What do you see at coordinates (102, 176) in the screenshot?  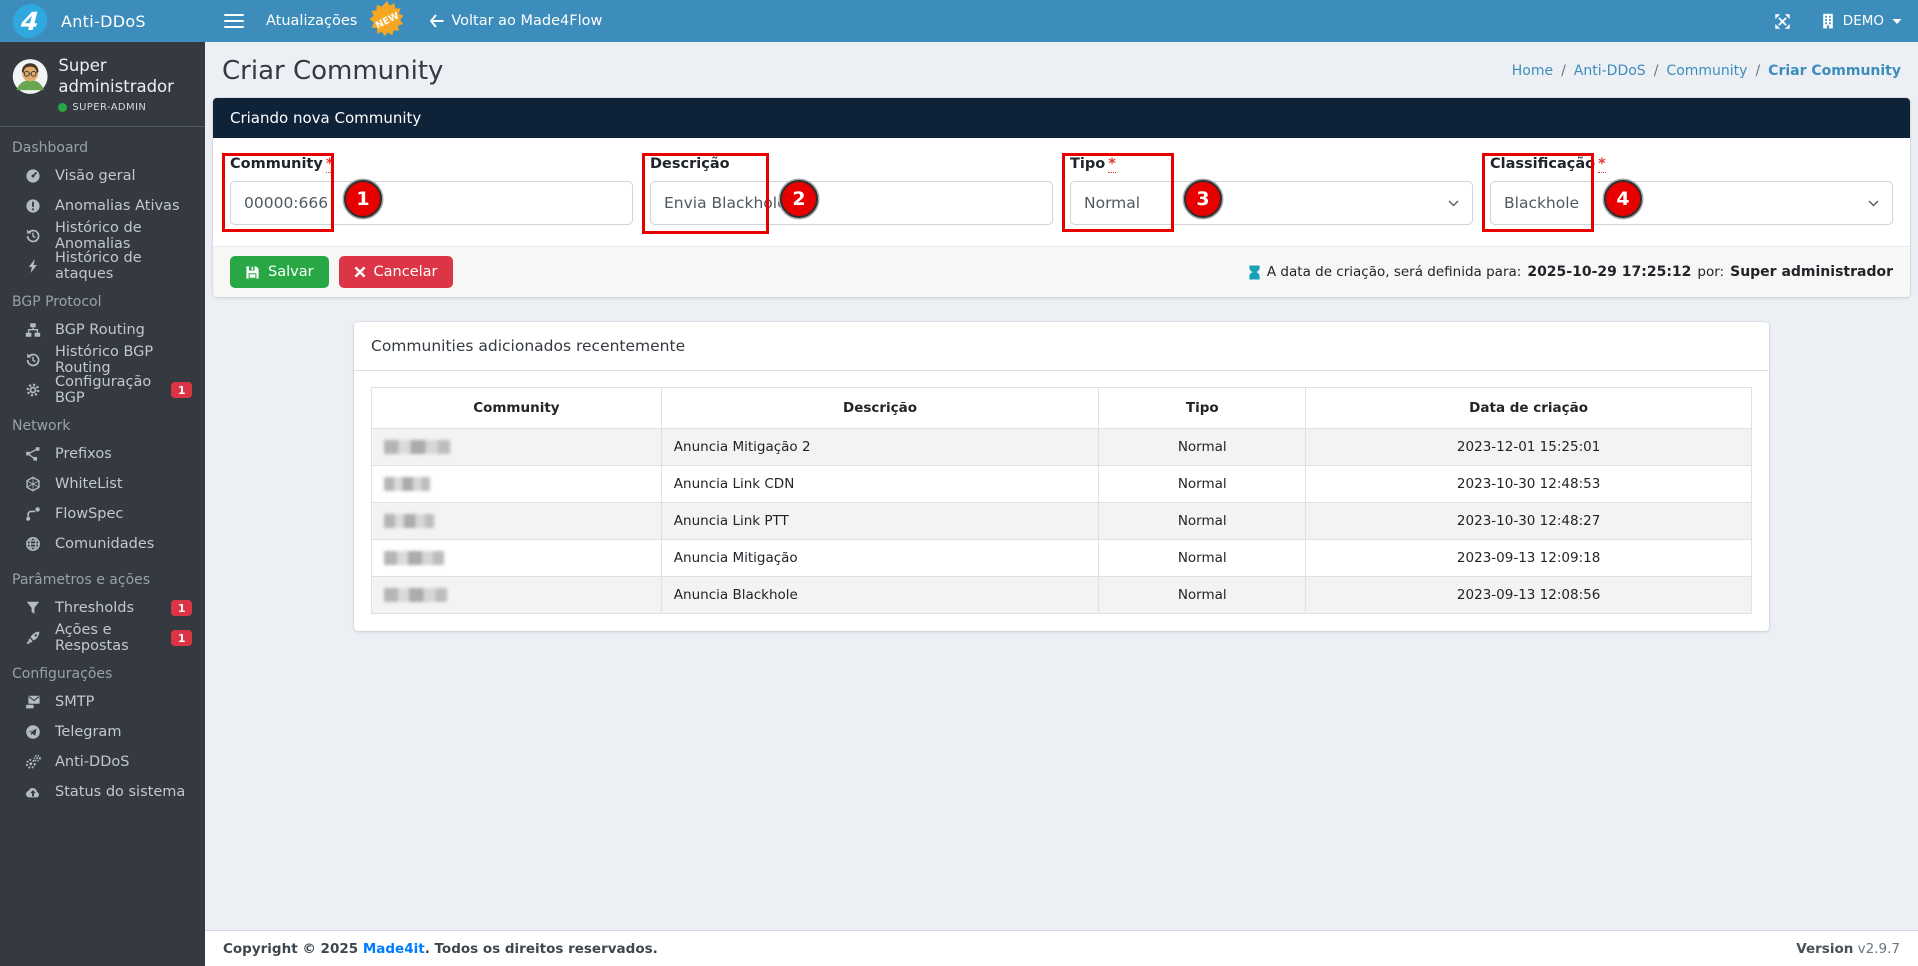 I see `sidebar-item-visao-geral: Visão geral` at bounding box center [102, 176].